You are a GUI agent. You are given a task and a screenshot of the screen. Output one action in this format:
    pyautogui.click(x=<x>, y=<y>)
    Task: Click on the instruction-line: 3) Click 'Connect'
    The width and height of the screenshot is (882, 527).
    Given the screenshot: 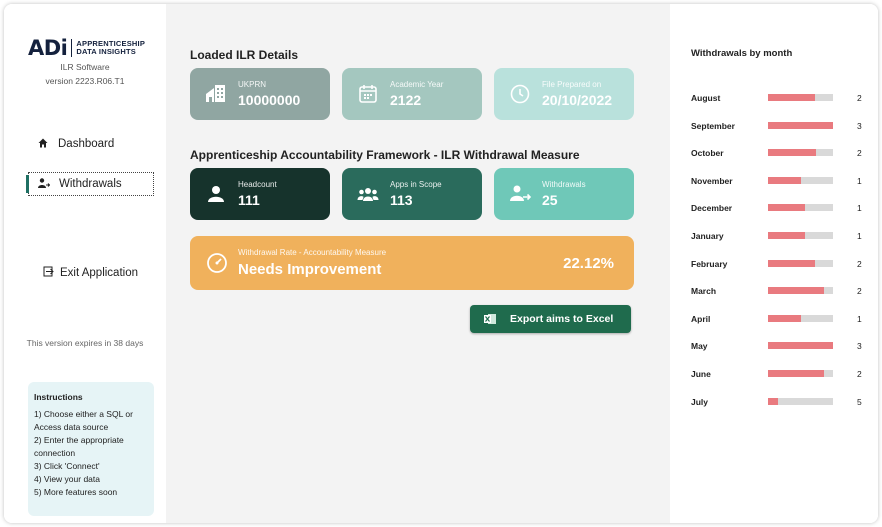 What is the action you would take?
    pyautogui.click(x=67, y=466)
    